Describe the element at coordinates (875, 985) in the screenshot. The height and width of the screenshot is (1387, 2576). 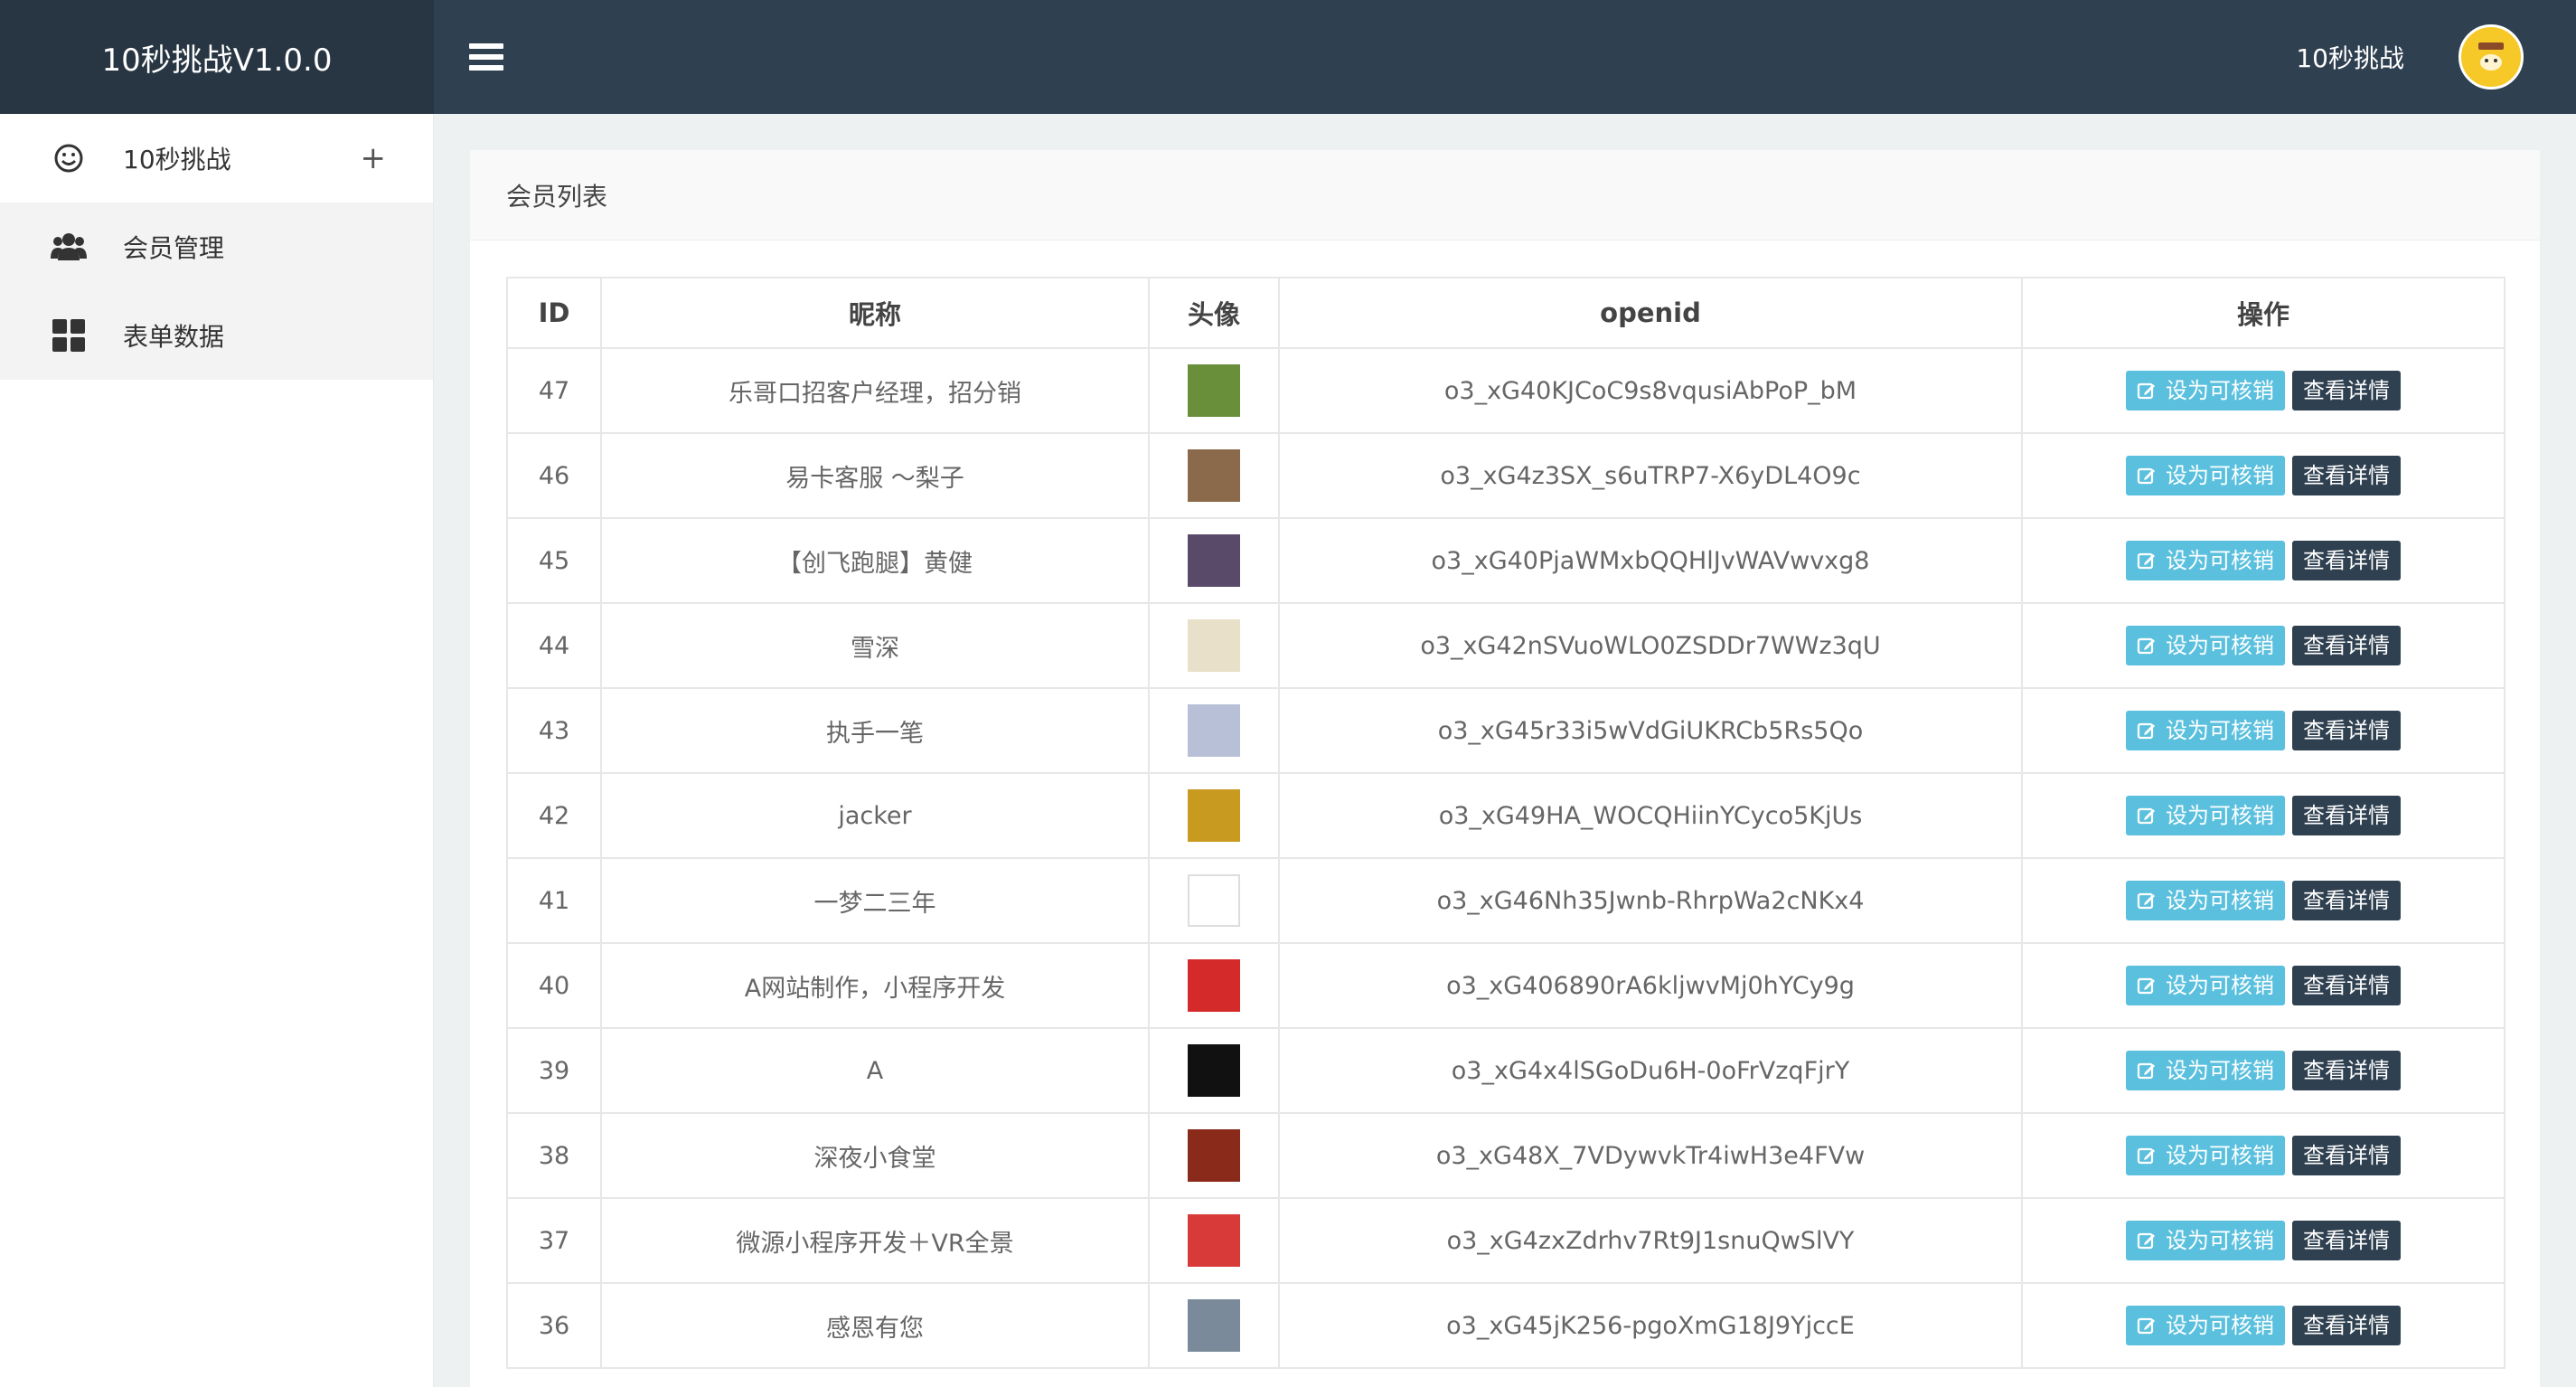
I see `cell-nickname: A网站制作，小程序开发` at that location.